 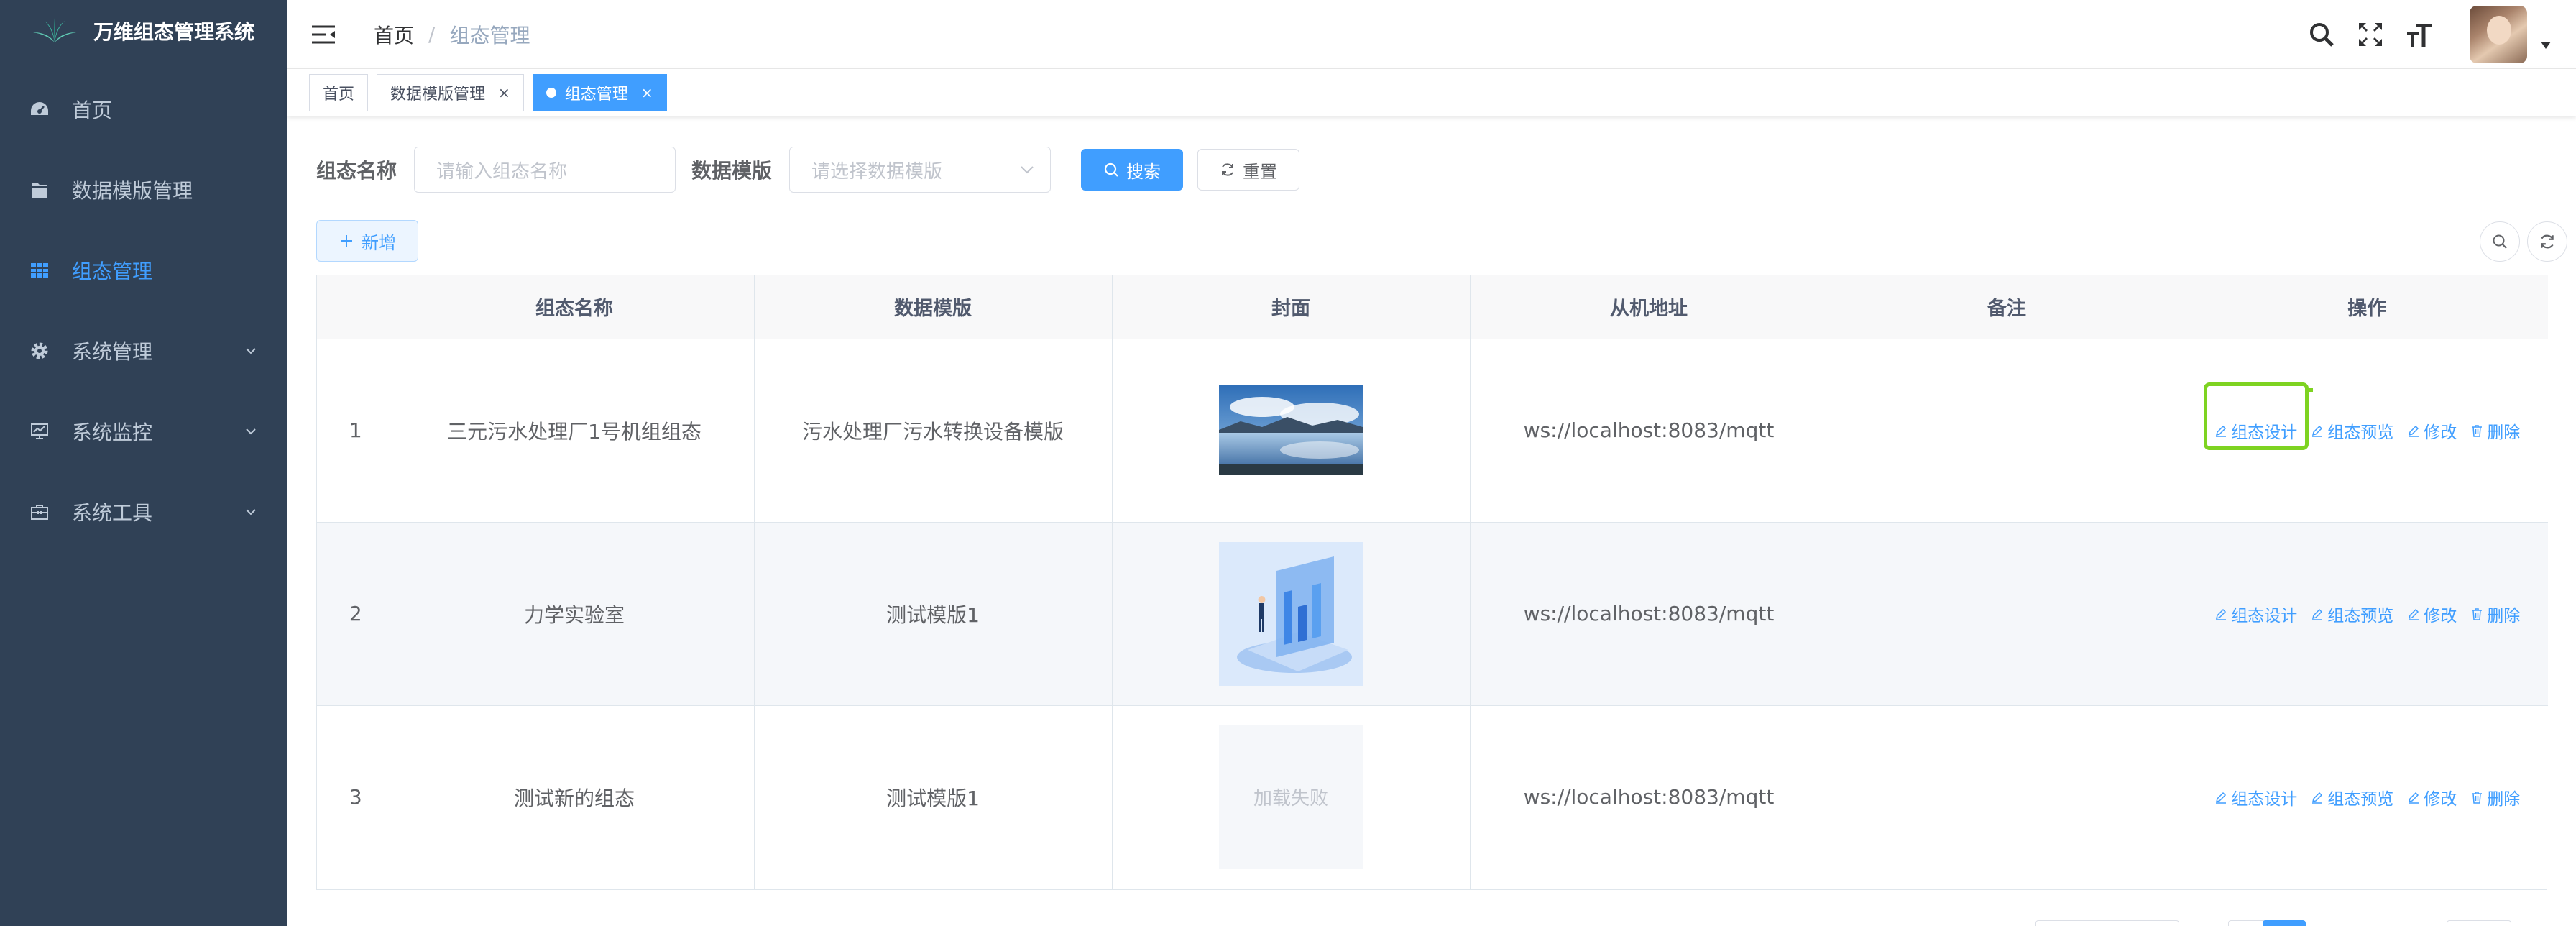 What do you see at coordinates (2499, 30) in the screenshot?
I see `avatar-face` at bounding box center [2499, 30].